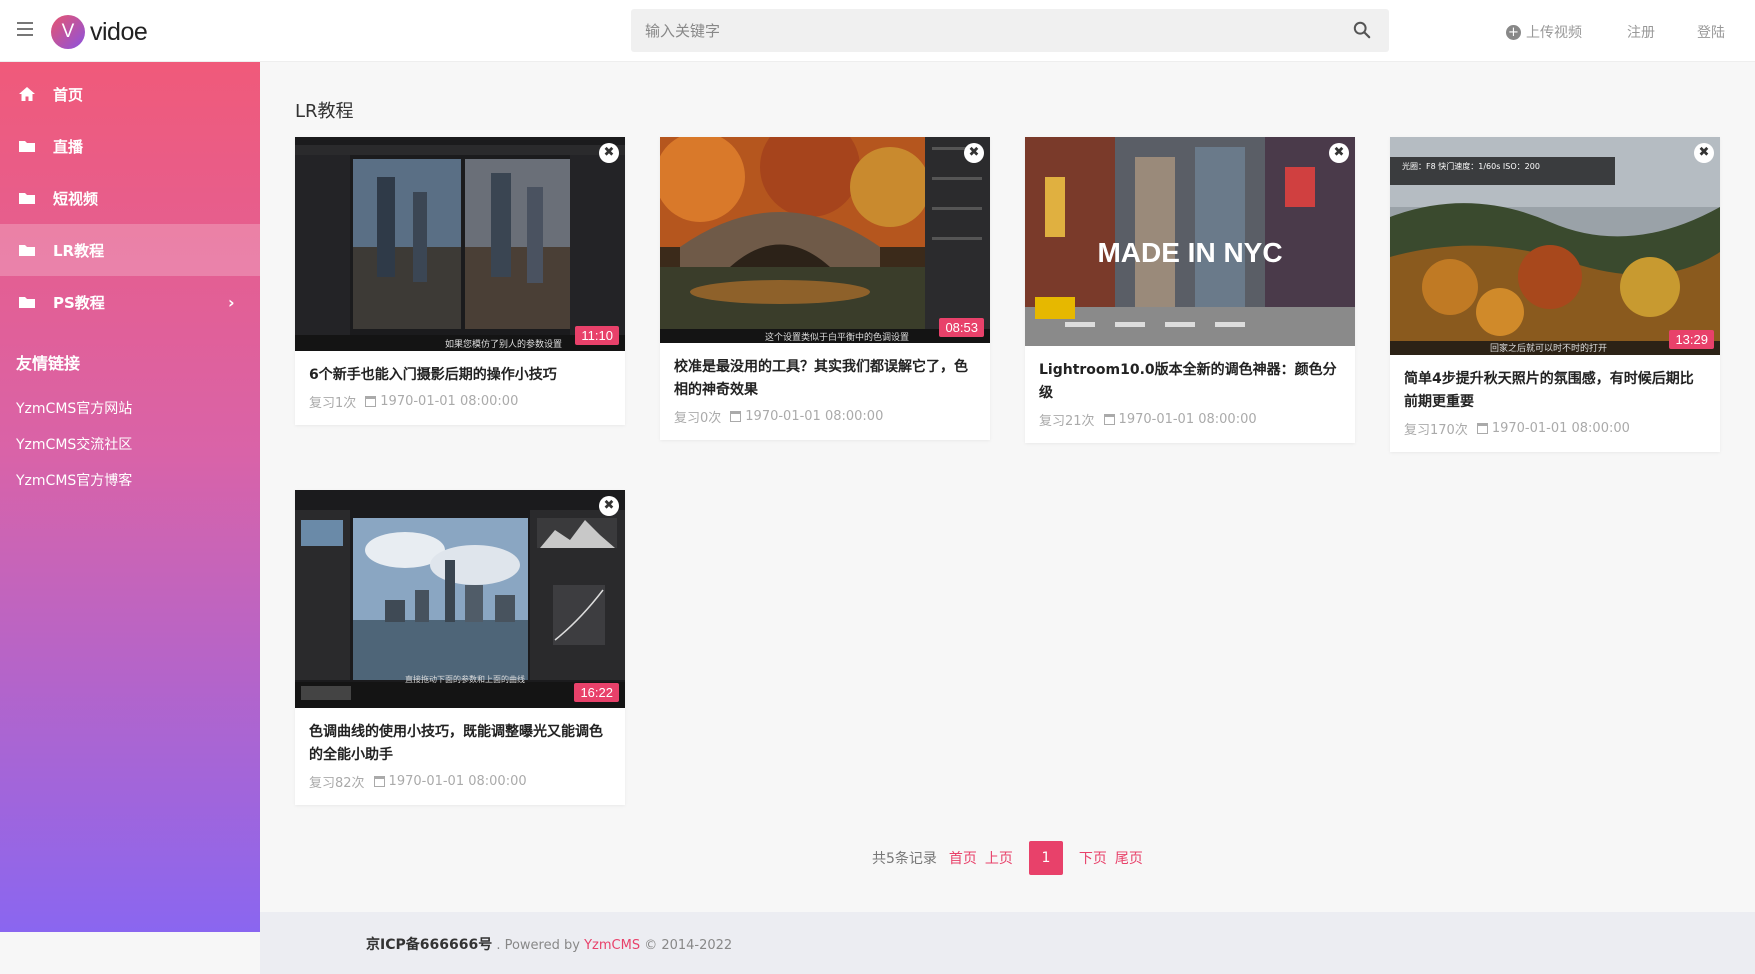 Image resolution: width=1755 pixels, height=974 pixels. Describe the element at coordinates (429, 945) in the screenshot. I see `icp-number: 京ICP备666666号` at that location.